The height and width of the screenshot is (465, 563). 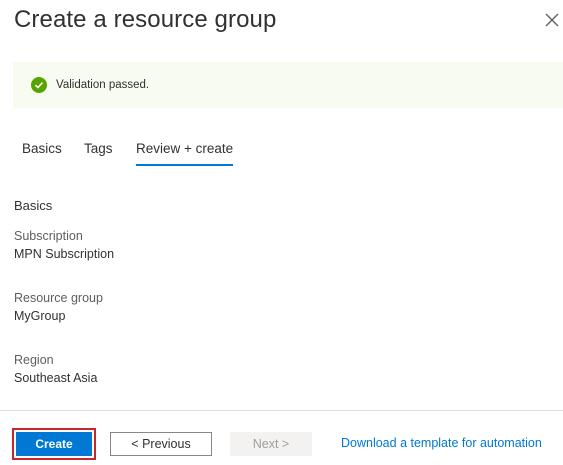 What do you see at coordinates (145, 19) in the screenshot?
I see `page-title: Create a resource group` at bounding box center [145, 19].